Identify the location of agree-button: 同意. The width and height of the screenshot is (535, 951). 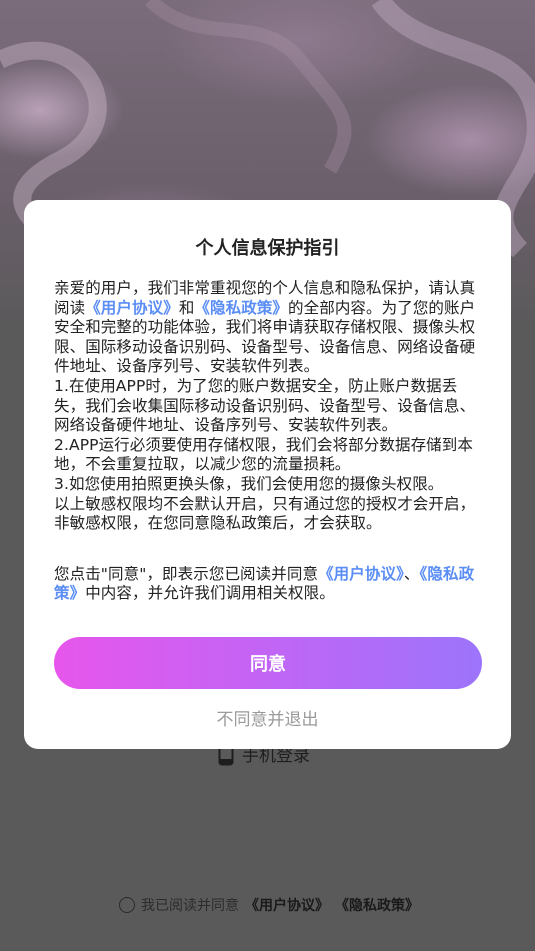
(268, 663).